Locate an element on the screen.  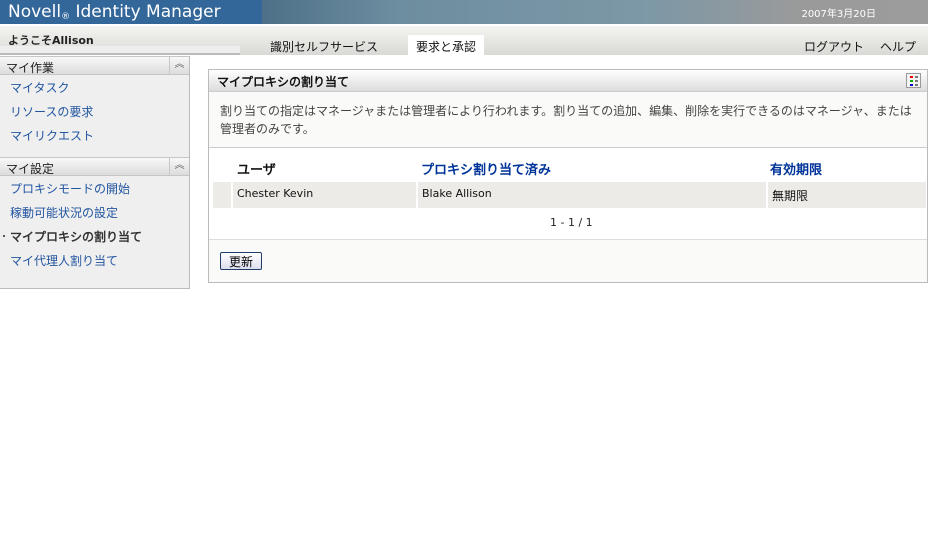
welcome-text: ようこそAllison is located at coordinates (51, 40).